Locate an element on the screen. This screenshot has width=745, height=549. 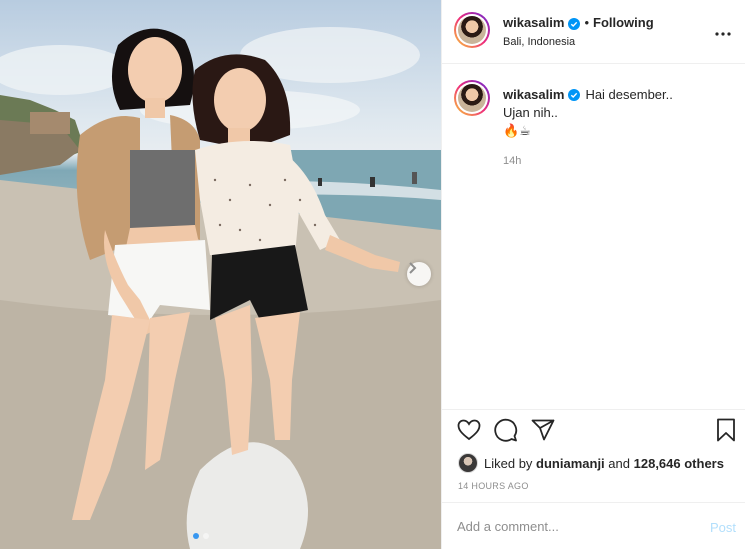
caption-line-2: Ujan nih.. is located at coordinates (530, 112).